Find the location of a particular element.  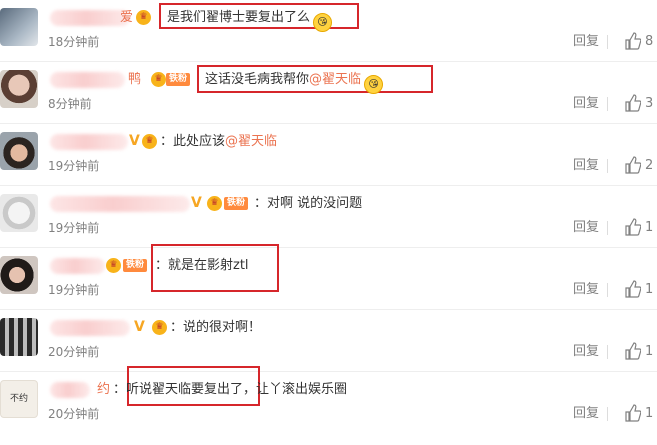

comment-row: 爱 ♛ 是我们翟博士要复出了么 😘 18分钟前 回复 8 is located at coordinates (328, 31).